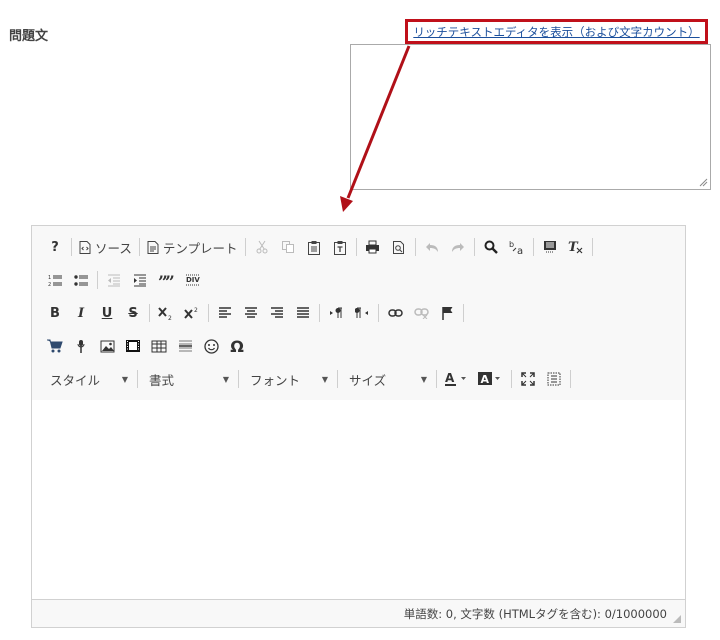  I want to click on image-icon, so click(107, 346).